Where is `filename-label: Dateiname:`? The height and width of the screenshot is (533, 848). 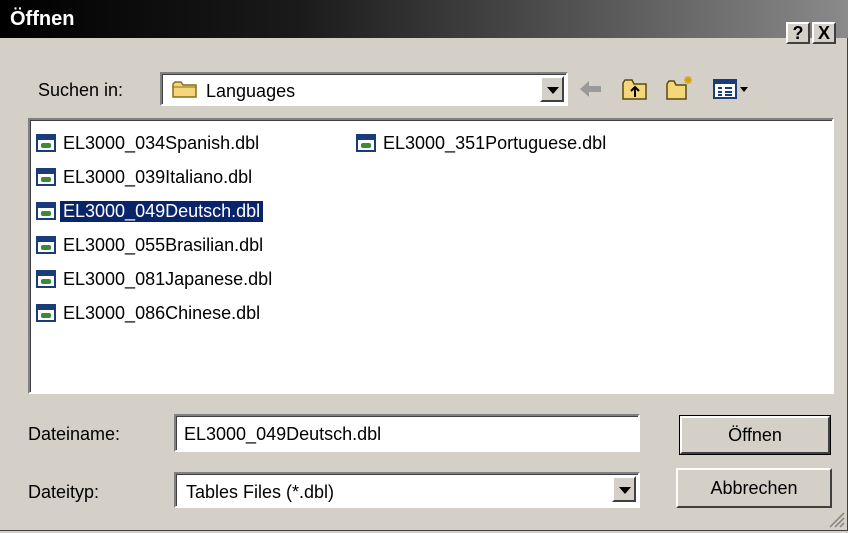 filename-label: Dateiname: is located at coordinates (74, 434).